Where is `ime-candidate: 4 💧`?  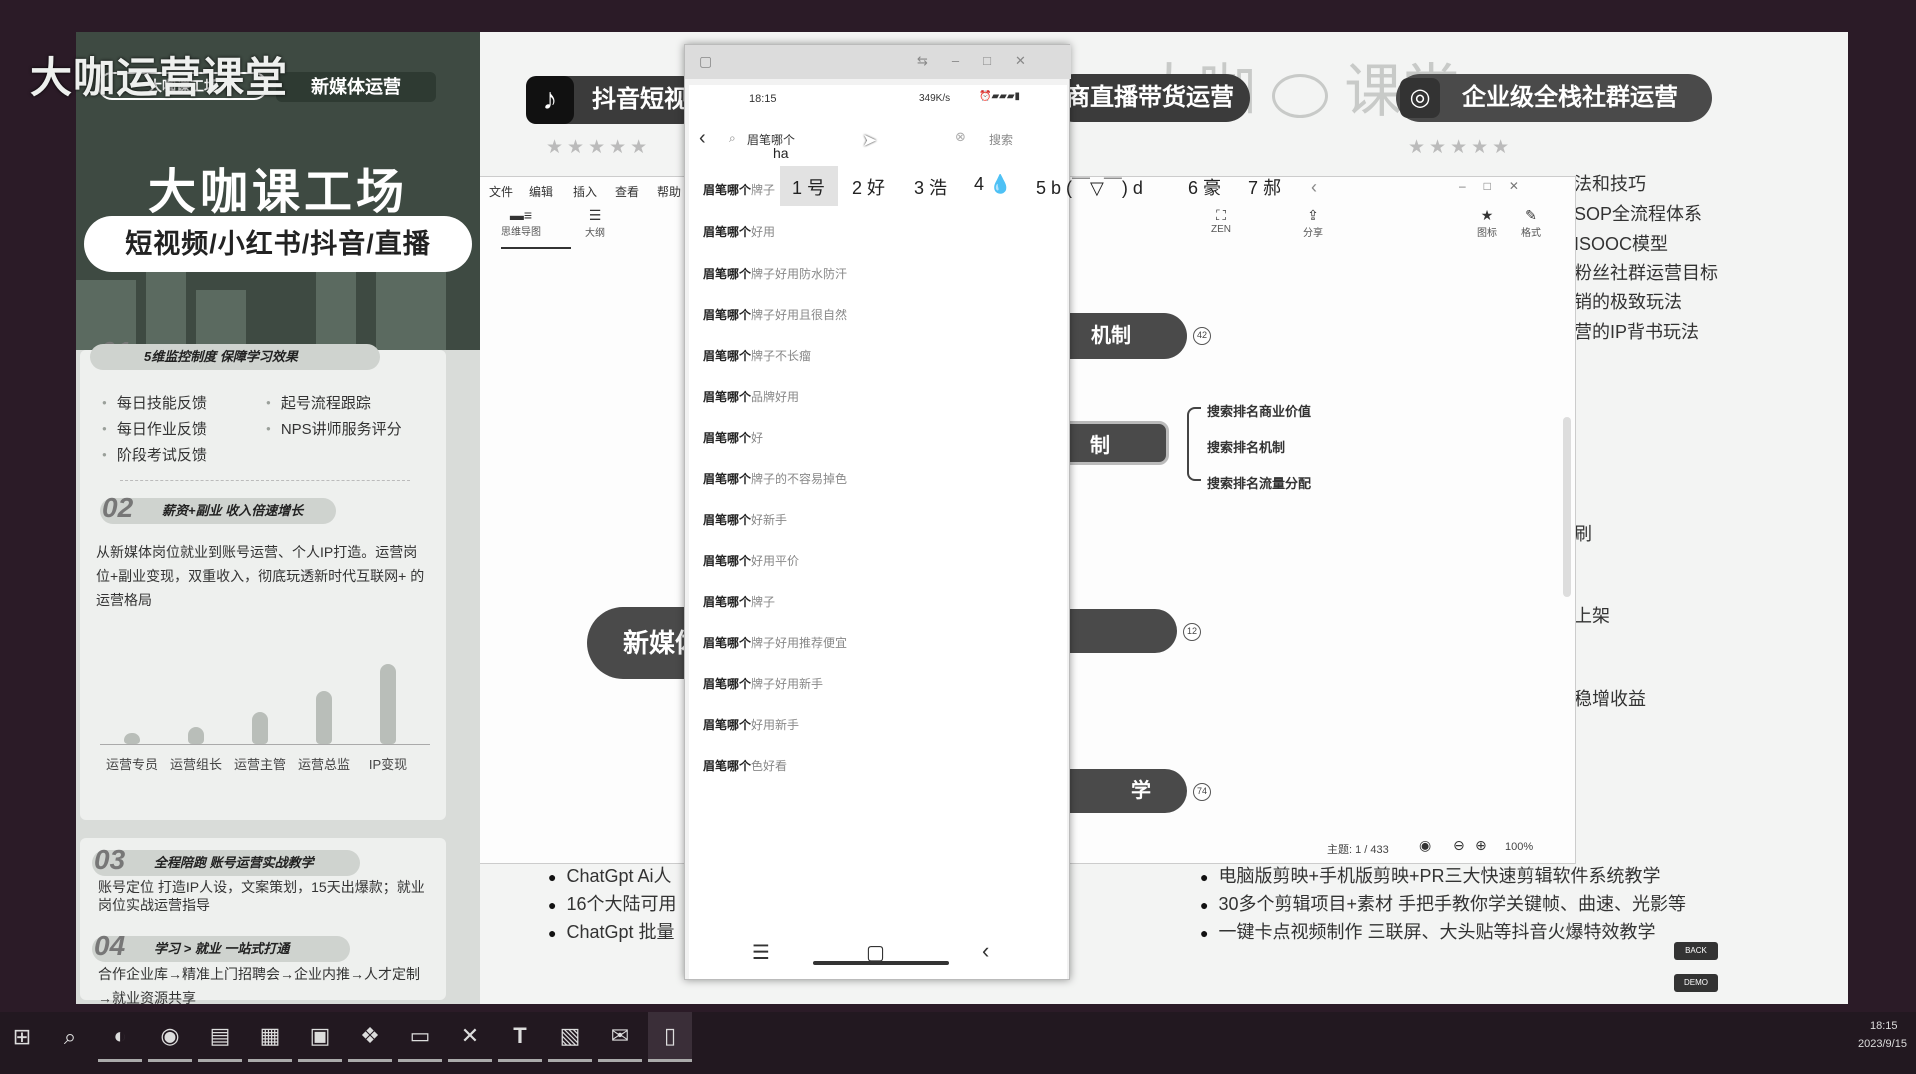 ime-candidate: 4 💧 is located at coordinates (992, 184).